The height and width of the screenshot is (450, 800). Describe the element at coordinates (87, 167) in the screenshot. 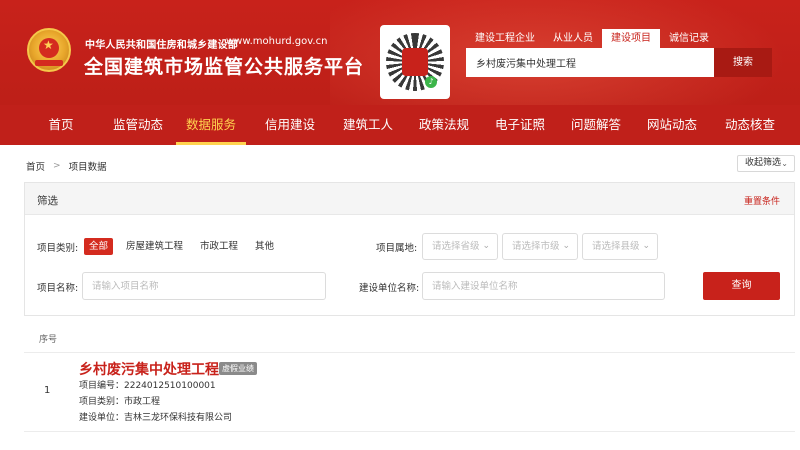

I see `breadcrumb-current: 项目数据` at that location.